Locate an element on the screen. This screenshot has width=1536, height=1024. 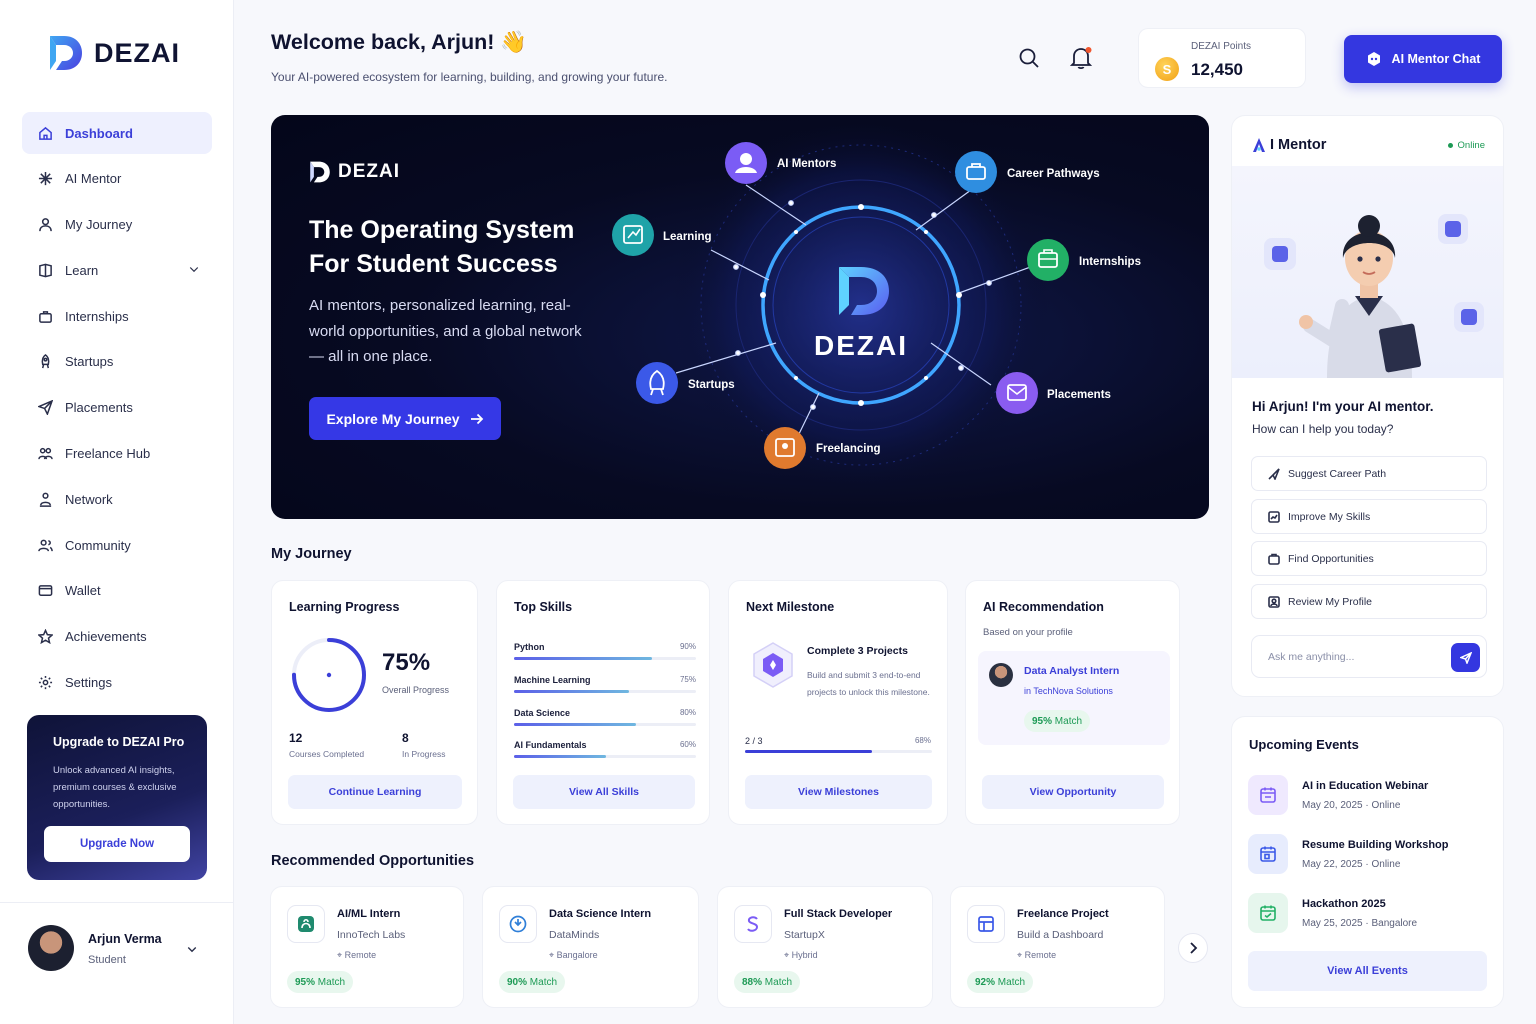
card-title: AI Recommendation is located at coordinates (1043, 607).